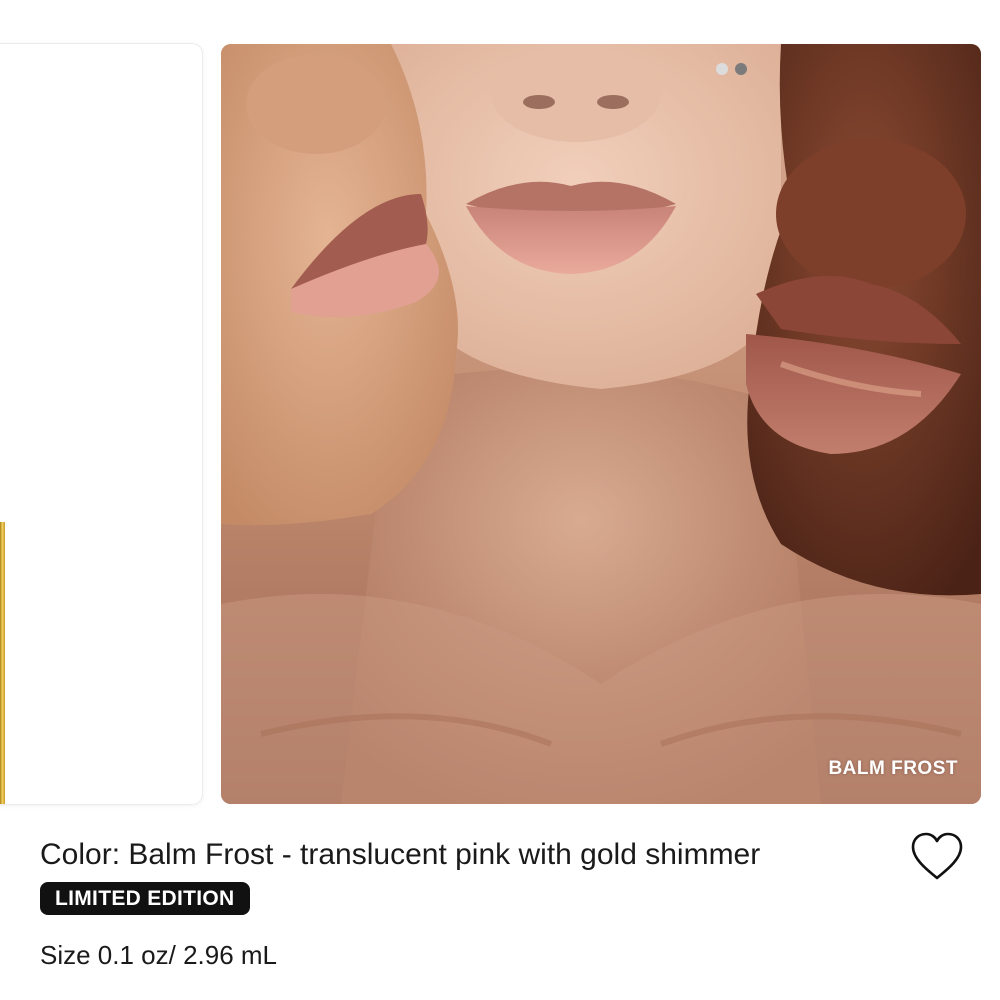 Image resolution: width=1000 pixels, height=1000 pixels. Describe the element at coordinates (159, 955) in the screenshot. I see `product-size: Size 0.1 oz/ 2.96 mL` at that location.